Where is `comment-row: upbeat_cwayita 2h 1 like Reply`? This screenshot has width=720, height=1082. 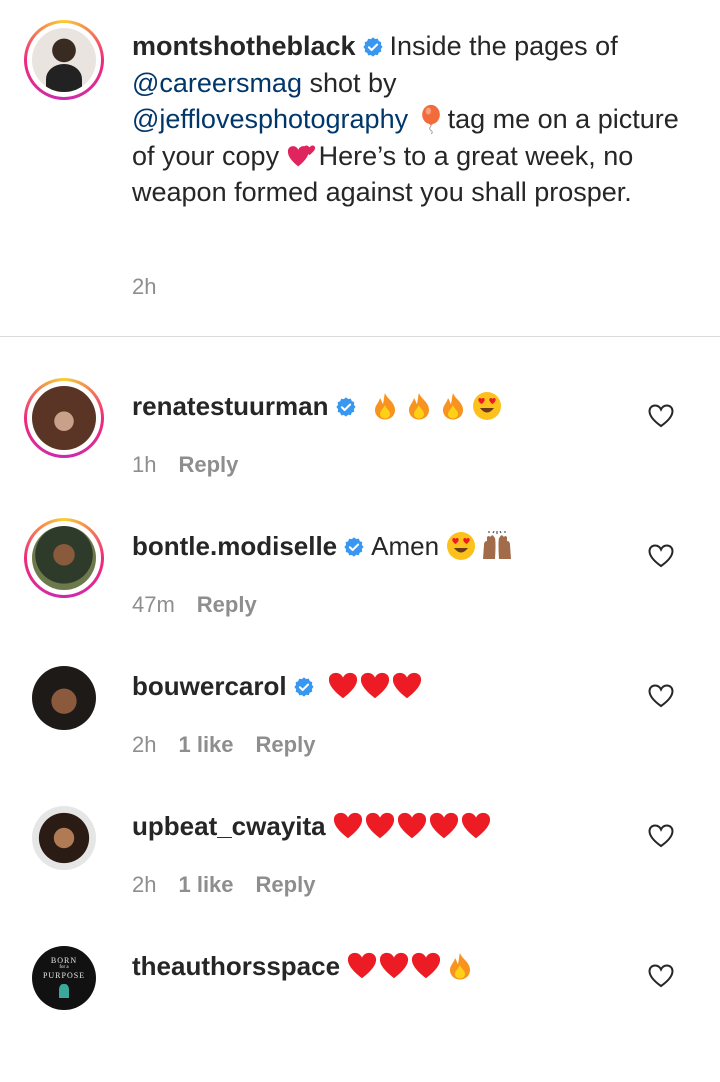
comment-row: upbeat_cwayita 2h 1 like Reply is located at coordinates (360, 872).